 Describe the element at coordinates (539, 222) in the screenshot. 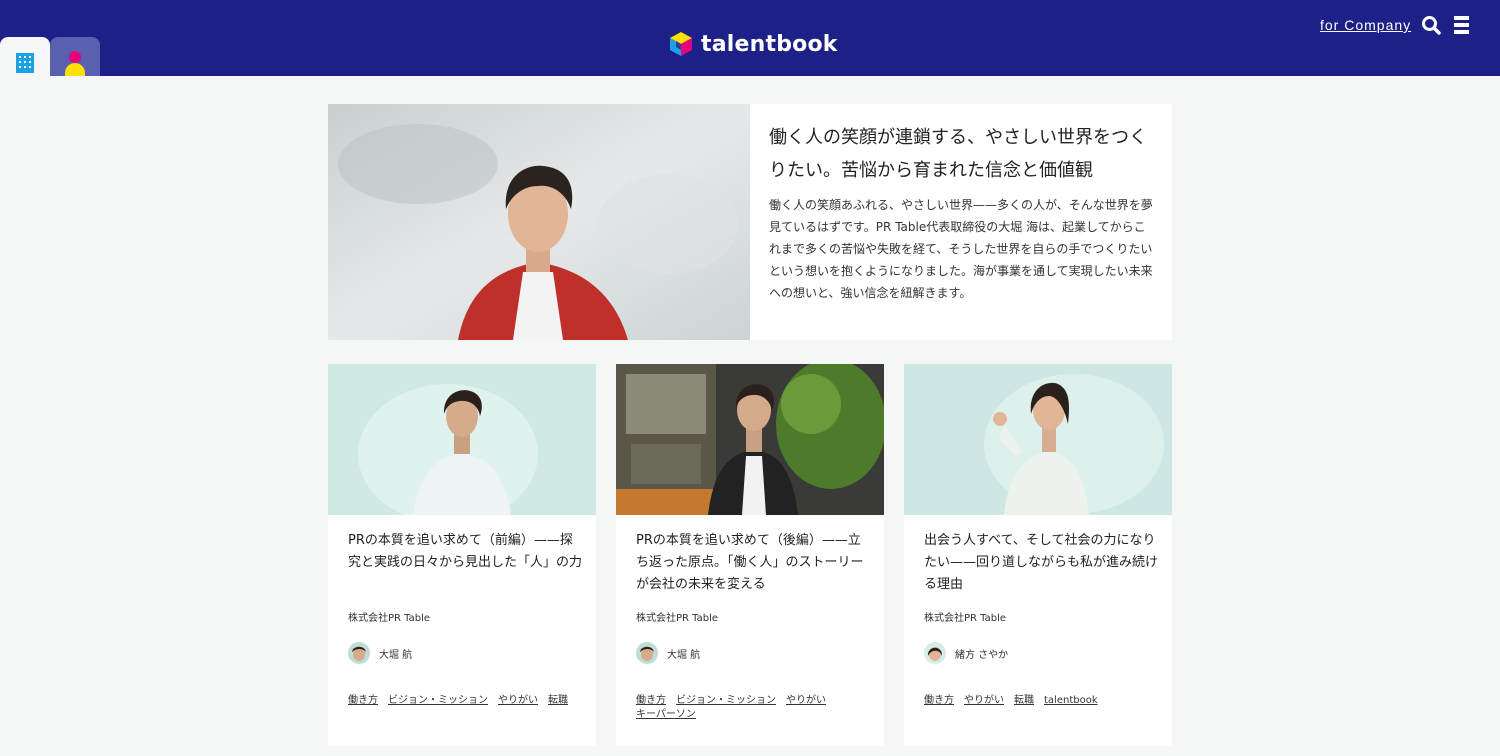

I see `featured-article-photo` at that location.